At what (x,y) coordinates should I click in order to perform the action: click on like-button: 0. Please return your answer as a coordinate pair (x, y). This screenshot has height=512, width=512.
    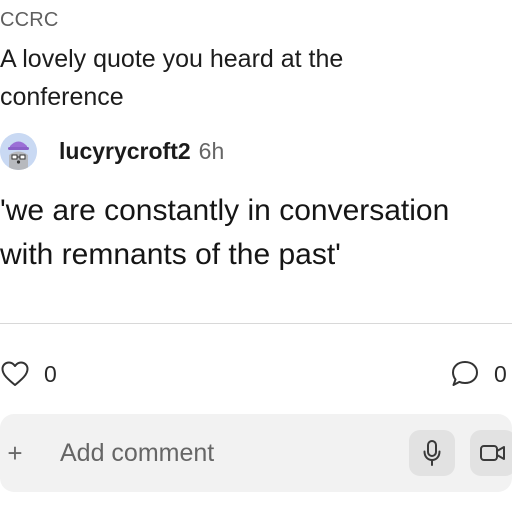
    Looking at the image, I should click on (28, 374).